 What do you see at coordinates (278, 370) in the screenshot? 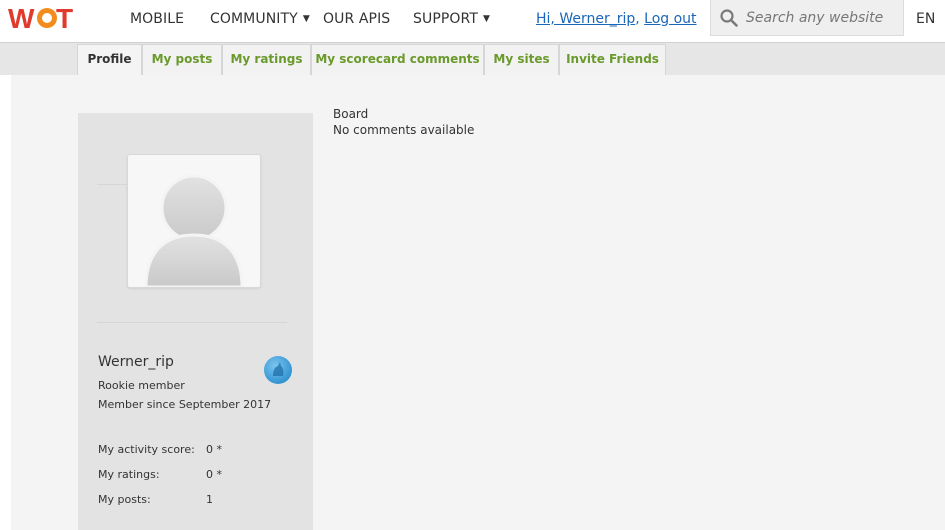
I see `rookie-badge-icon` at bounding box center [278, 370].